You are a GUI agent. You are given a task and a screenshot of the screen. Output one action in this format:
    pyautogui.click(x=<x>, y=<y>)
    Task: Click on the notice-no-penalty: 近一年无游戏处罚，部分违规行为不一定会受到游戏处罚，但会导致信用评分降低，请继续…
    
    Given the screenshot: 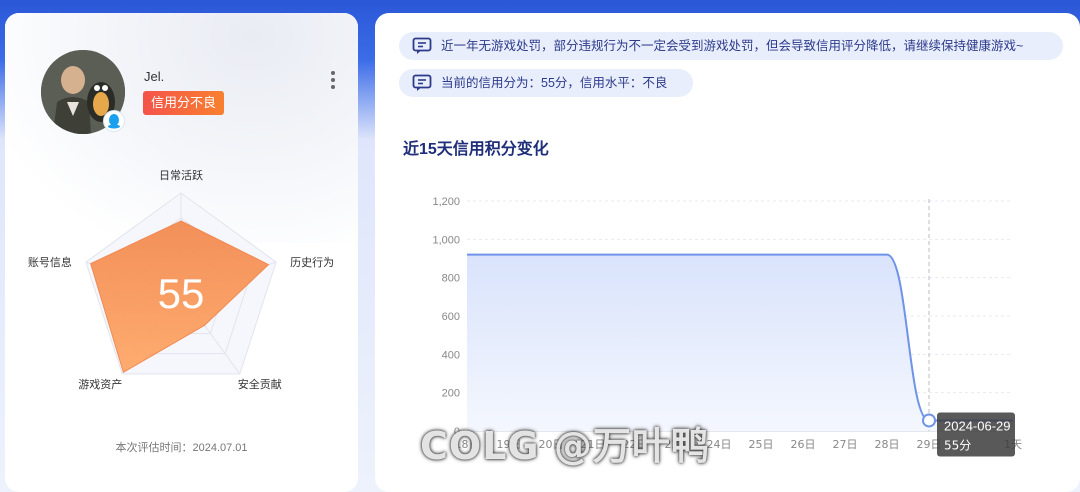 What is the action you would take?
    pyautogui.click(x=731, y=46)
    